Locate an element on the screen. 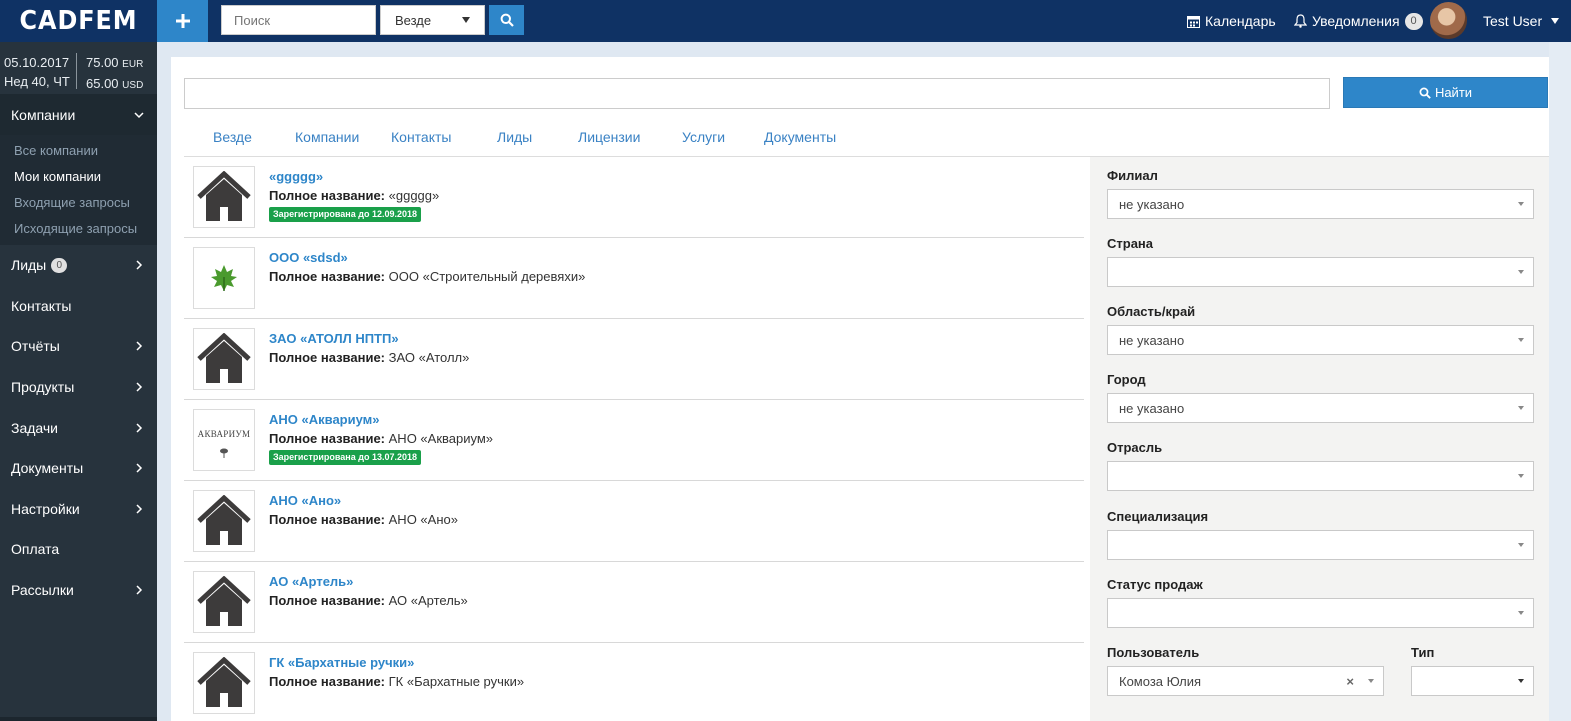  company-name-link: «ggggg» is located at coordinates (296, 176).